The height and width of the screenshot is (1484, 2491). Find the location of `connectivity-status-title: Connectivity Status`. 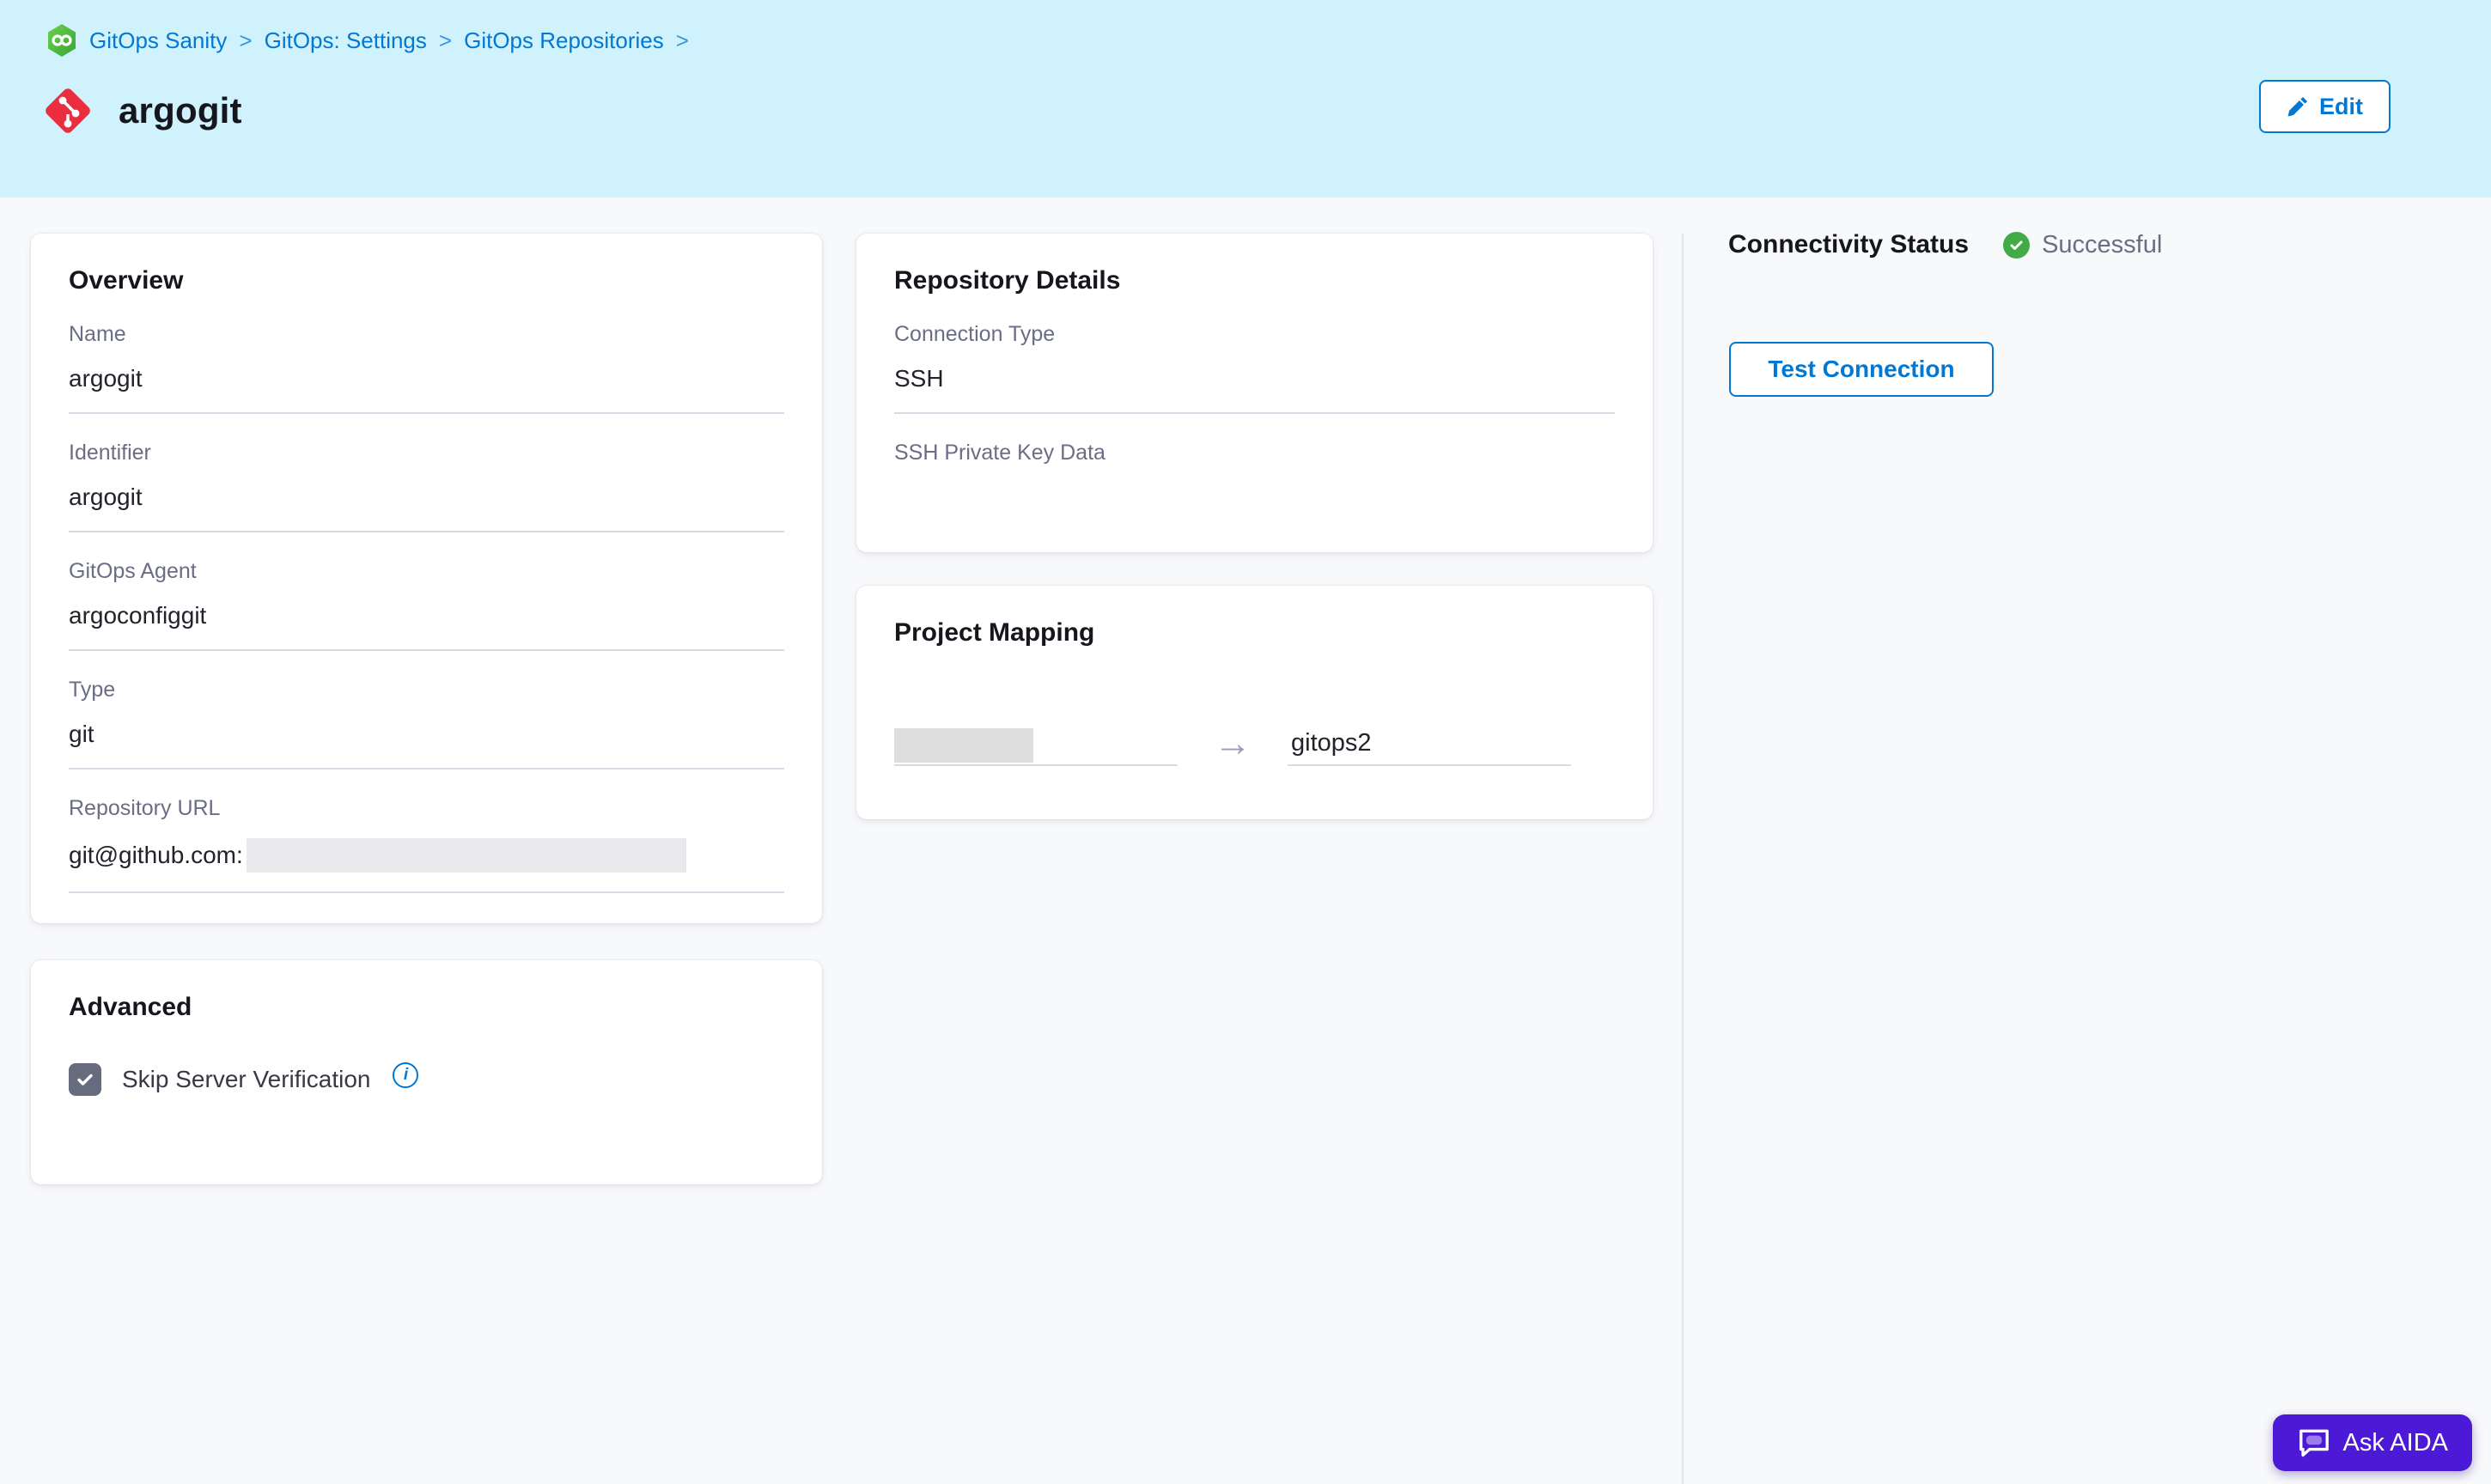

connectivity-status-title: Connectivity Status is located at coordinates (1849, 244).